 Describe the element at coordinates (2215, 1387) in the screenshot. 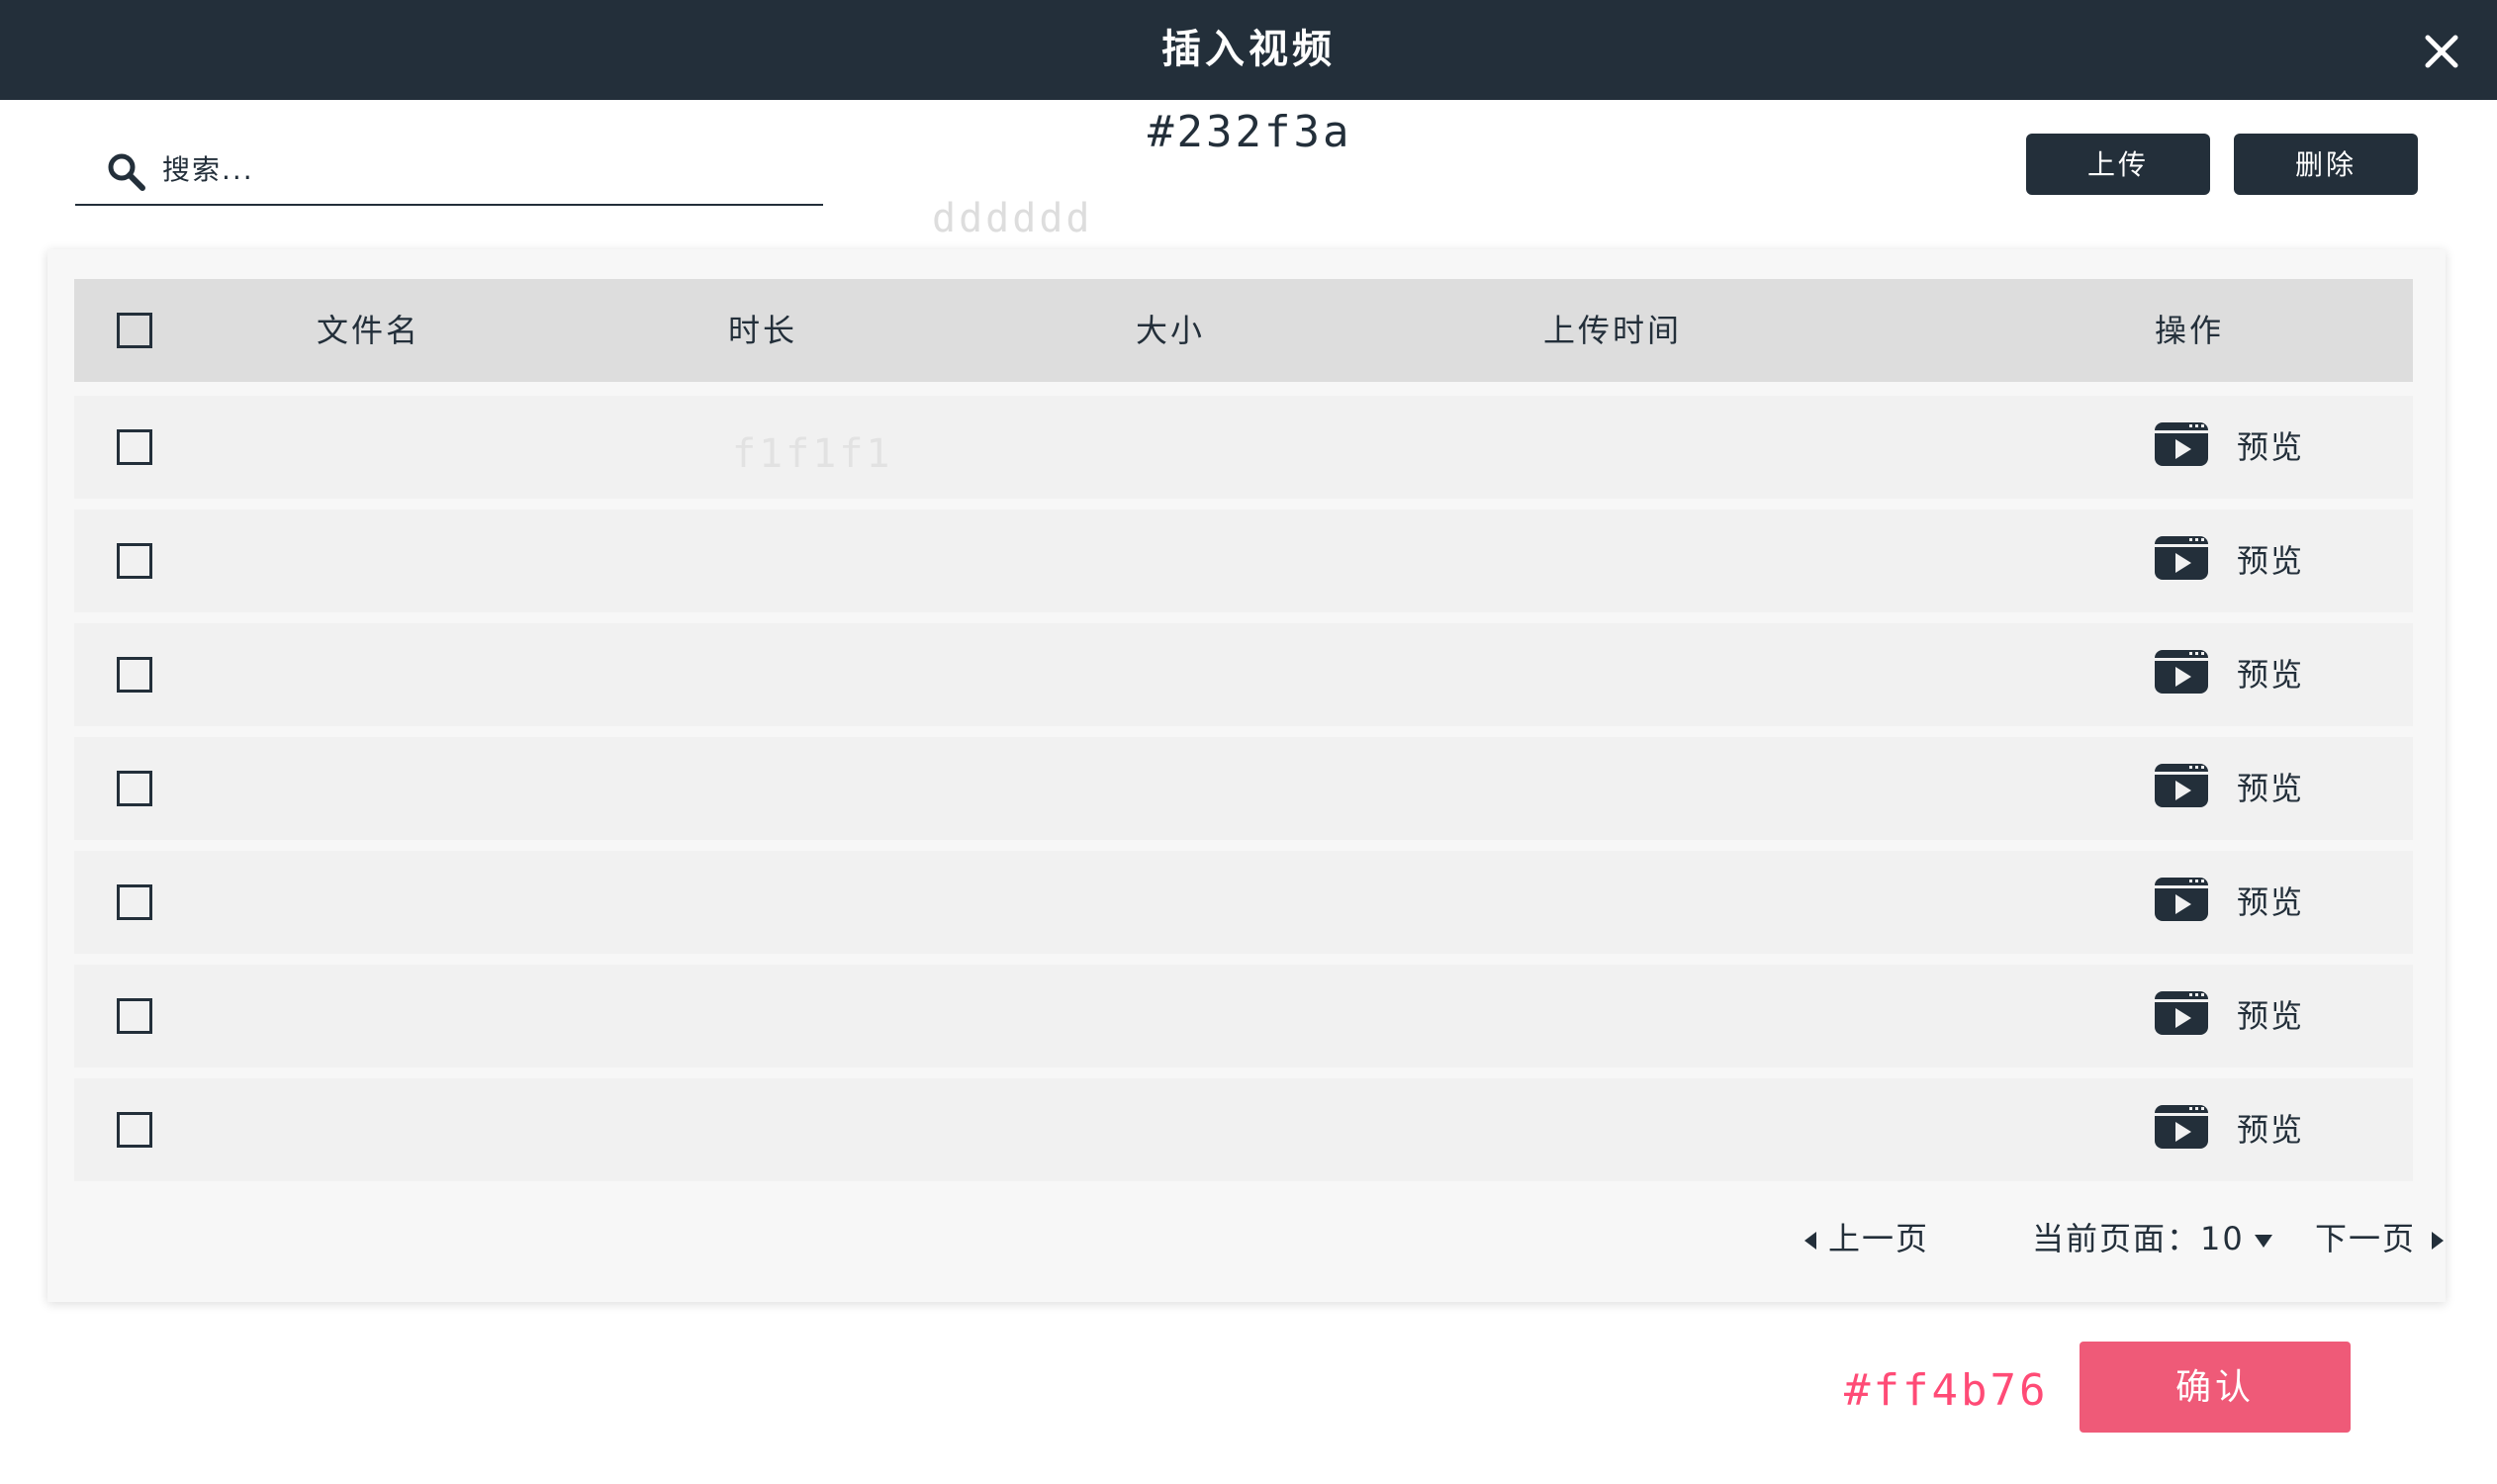

I see `confirm-button: 确认` at that location.